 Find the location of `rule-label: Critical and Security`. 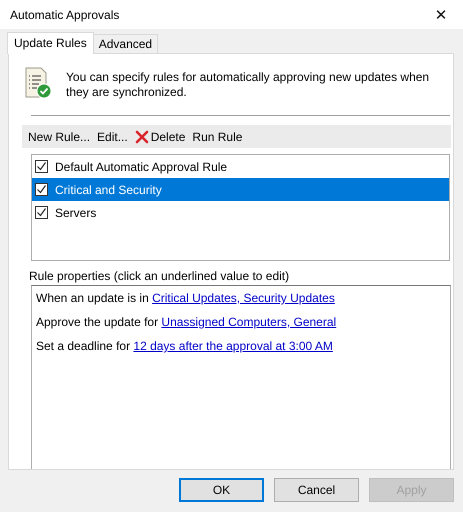

rule-label: Critical and Security is located at coordinates (108, 189).